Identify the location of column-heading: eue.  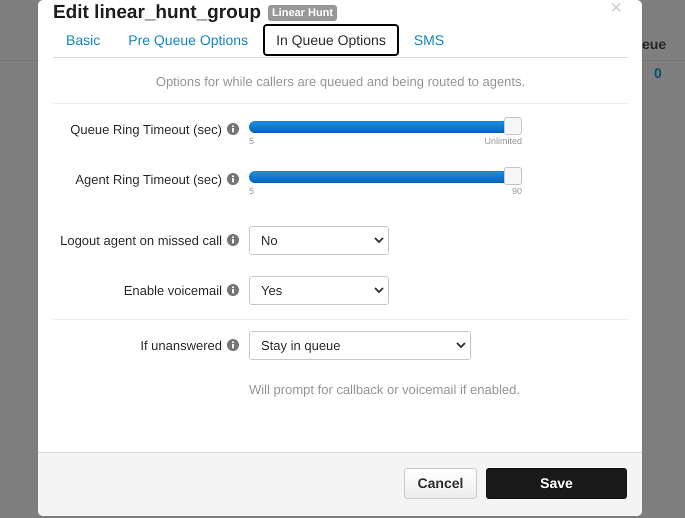
(654, 44).